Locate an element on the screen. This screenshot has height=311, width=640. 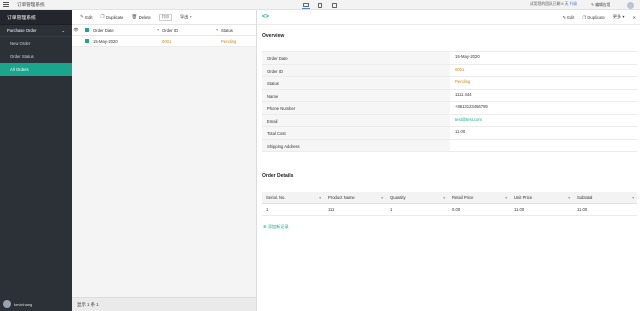
delete-label: Delete is located at coordinates (144, 17).